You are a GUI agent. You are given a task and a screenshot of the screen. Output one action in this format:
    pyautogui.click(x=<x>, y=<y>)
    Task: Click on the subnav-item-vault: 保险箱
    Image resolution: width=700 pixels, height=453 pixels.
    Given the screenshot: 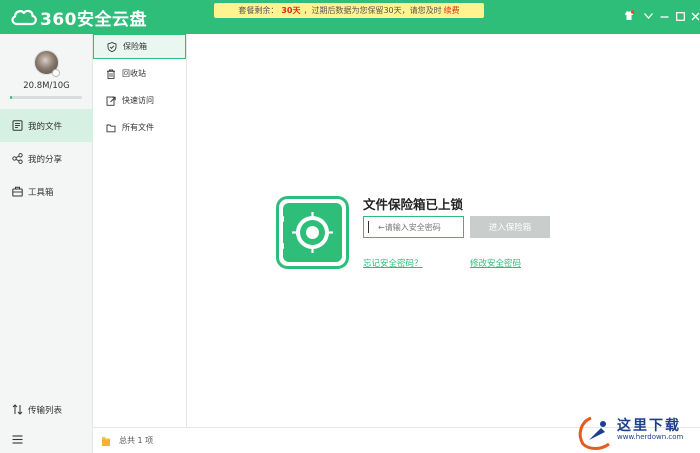 What is the action you would take?
    pyautogui.click(x=139, y=46)
    